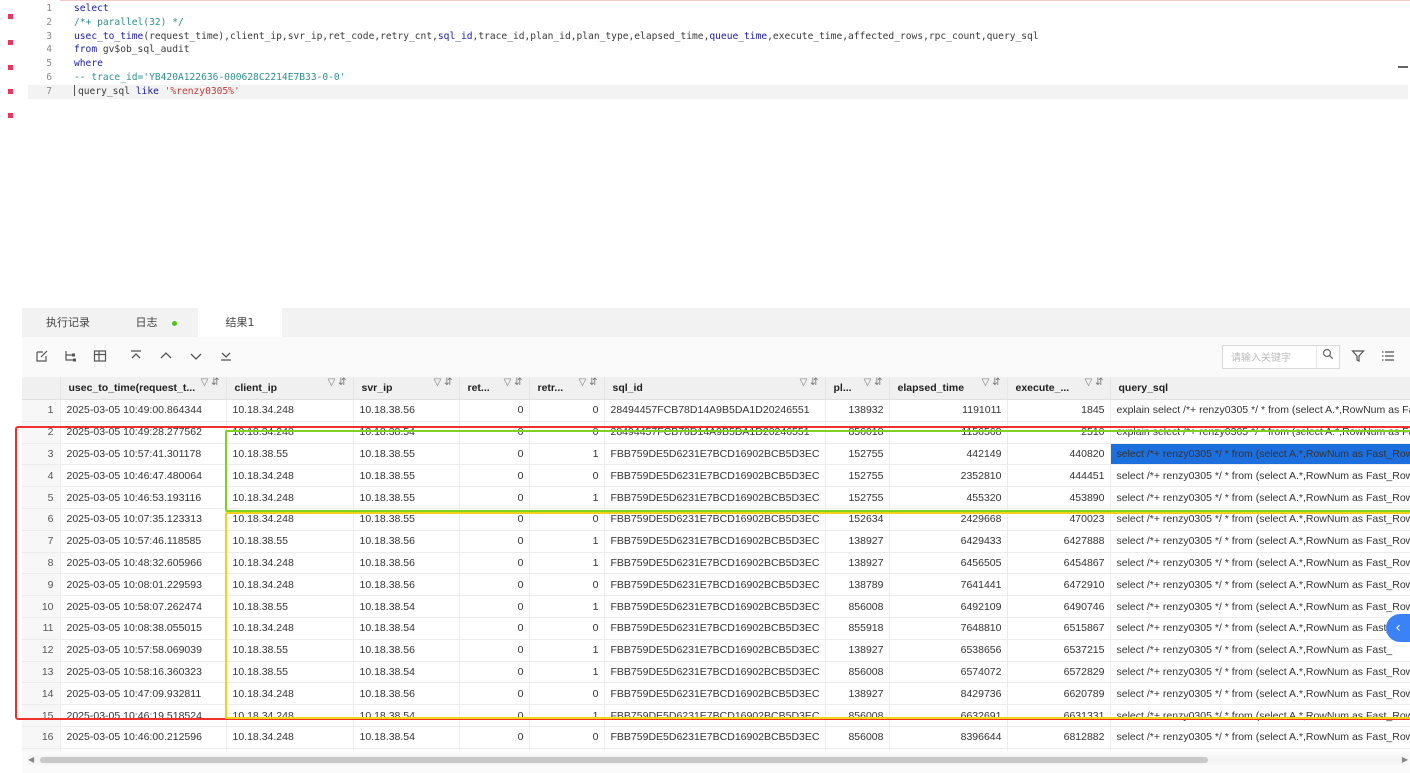 The height and width of the screenshot is (773, 1410). I want to click on table-cell: 6574072, so click(948, 672).